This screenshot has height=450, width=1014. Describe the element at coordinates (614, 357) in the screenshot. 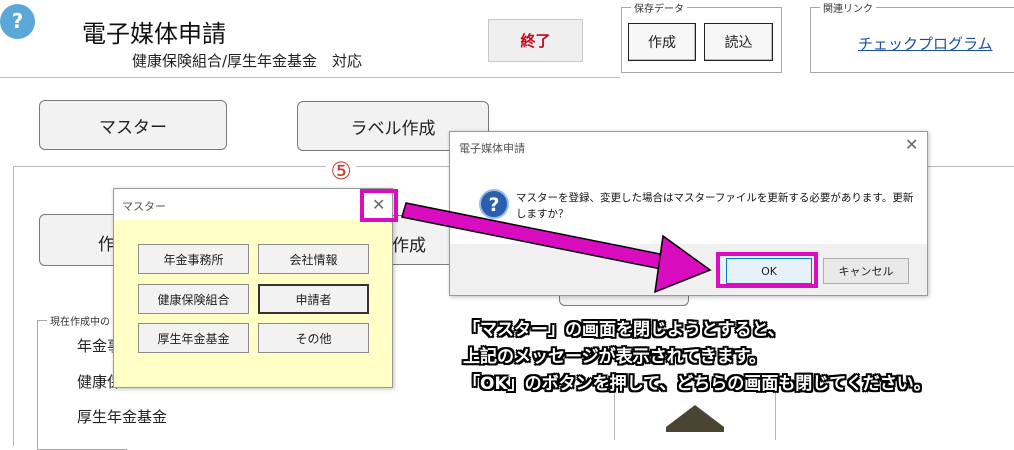

I see `instruction-line-2: 上記のメッセージが表示されてきます。` at that location.